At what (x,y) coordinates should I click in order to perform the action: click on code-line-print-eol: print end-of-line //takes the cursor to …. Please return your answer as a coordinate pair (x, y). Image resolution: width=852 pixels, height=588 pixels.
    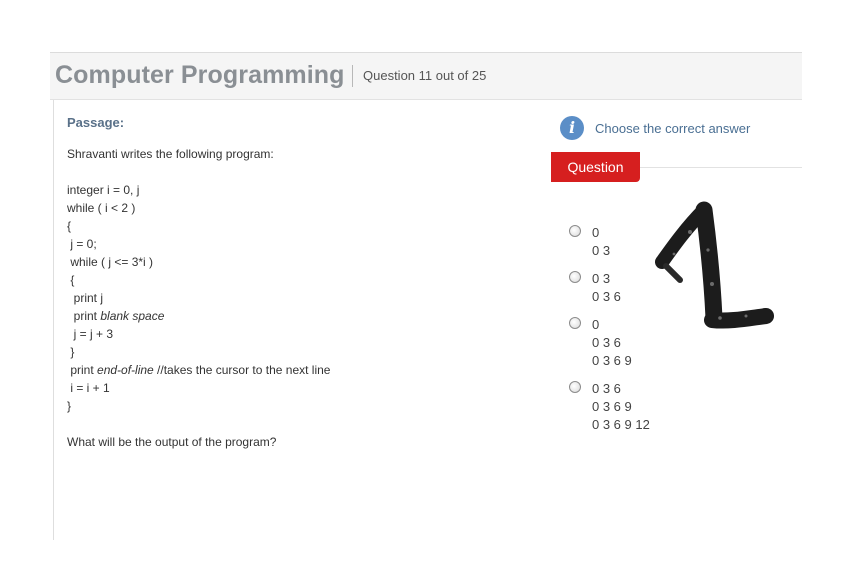
    Looking at the image, I should click on (198, 370).